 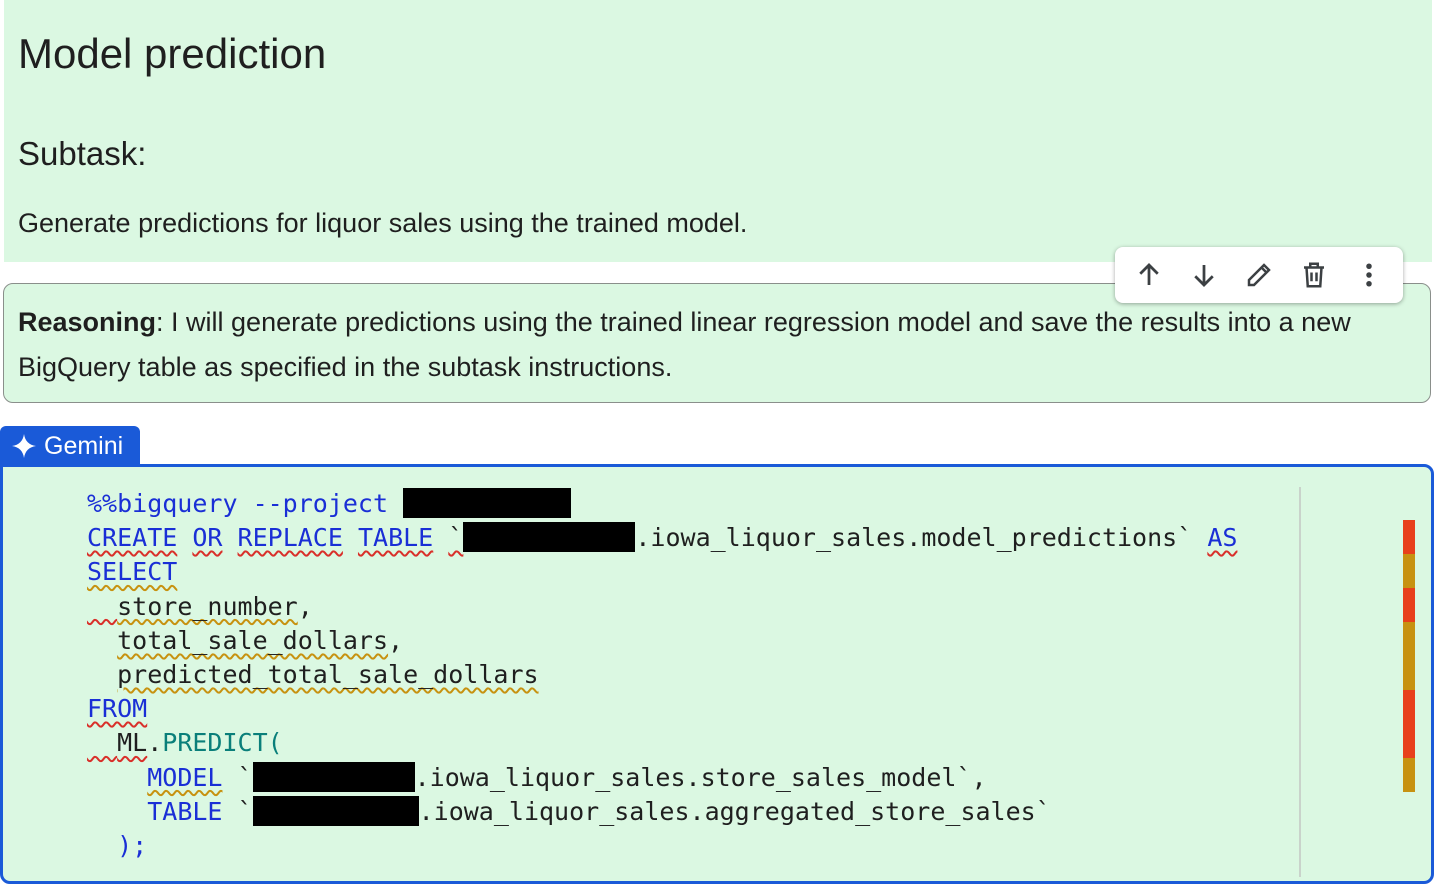 What do you see at coordinates (24, 446) in the screenshot?
I see `sparkle-icon` at bounding box center [24, 446].